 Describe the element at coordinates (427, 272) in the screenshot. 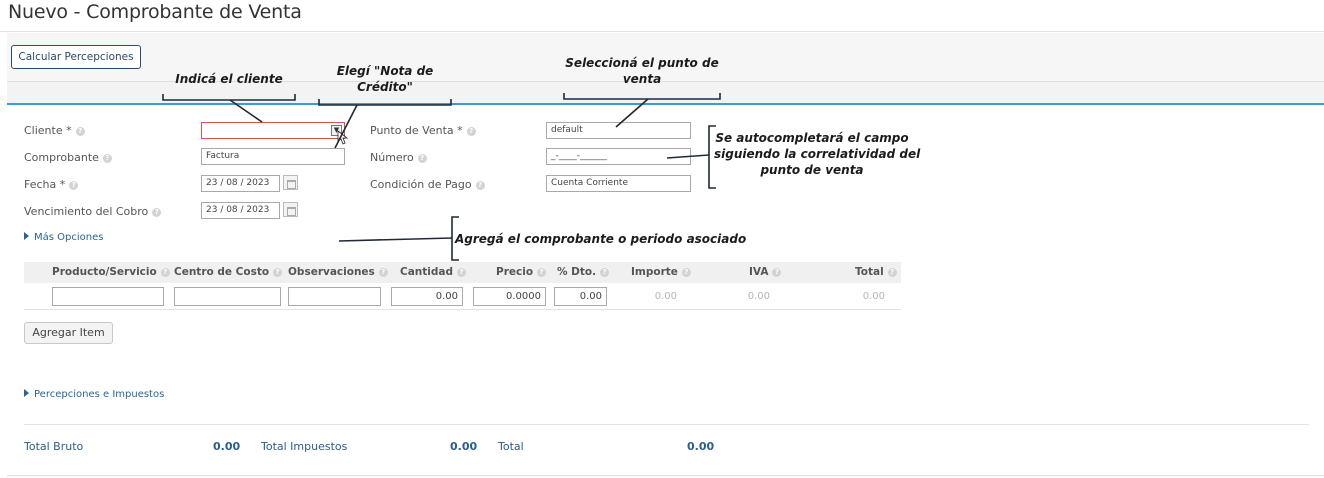

I see `col-cantidad-label: Cantidad` at that location.